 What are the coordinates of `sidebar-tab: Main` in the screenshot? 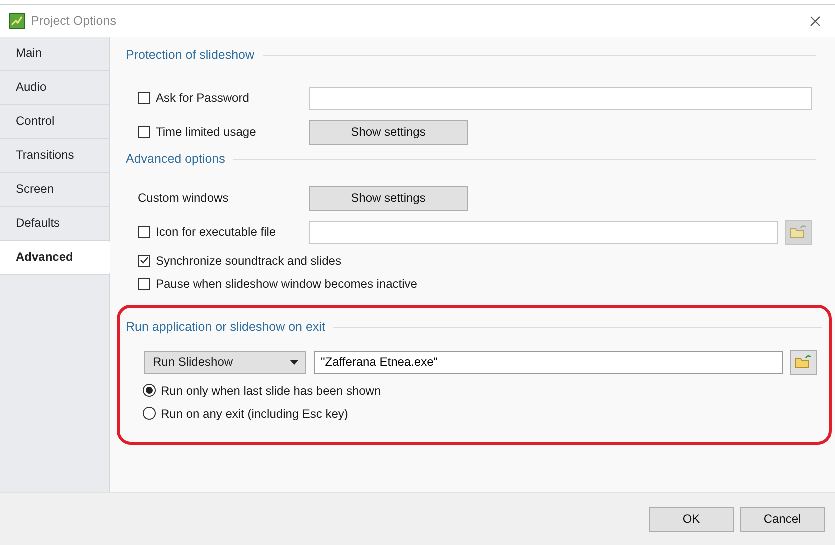 It's located at (54, 54).